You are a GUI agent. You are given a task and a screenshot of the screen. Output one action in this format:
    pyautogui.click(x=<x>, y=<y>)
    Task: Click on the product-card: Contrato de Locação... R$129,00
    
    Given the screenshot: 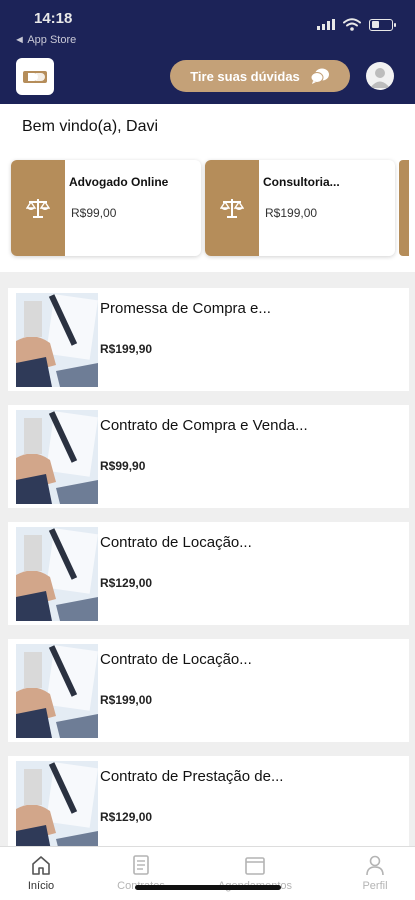 What is the action you would take?
    pyautogui.click(x=208, y=573)
    